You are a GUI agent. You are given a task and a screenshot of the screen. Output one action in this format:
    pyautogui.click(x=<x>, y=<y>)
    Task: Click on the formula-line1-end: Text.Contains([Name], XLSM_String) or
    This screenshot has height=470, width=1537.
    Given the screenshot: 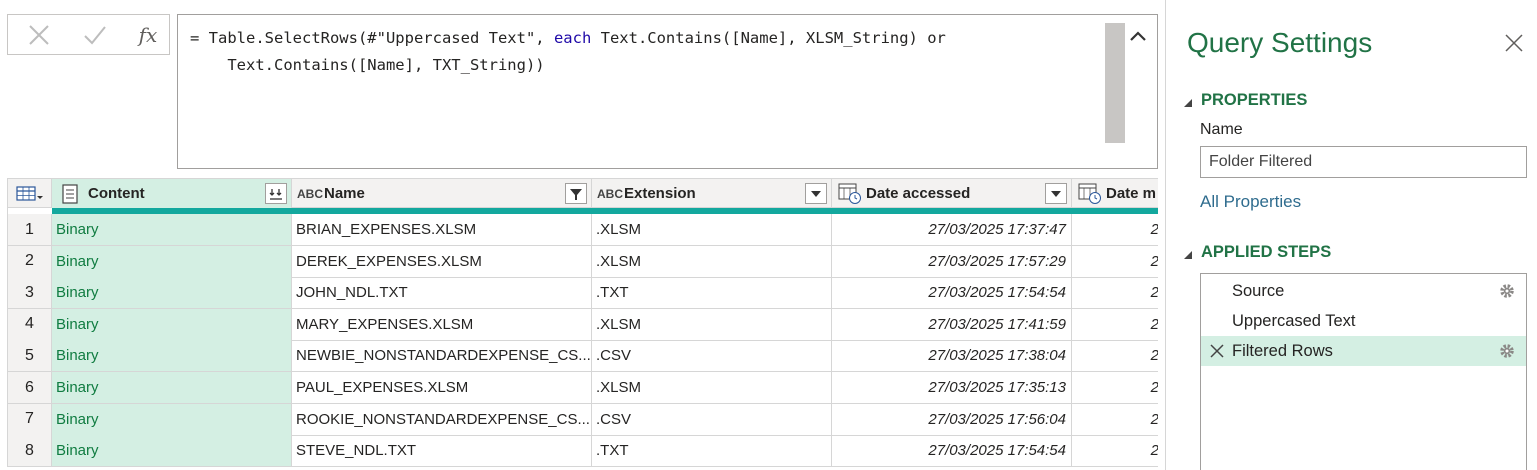 What is the action you would take?
    pyautogui.click(x=768, y=38)
    